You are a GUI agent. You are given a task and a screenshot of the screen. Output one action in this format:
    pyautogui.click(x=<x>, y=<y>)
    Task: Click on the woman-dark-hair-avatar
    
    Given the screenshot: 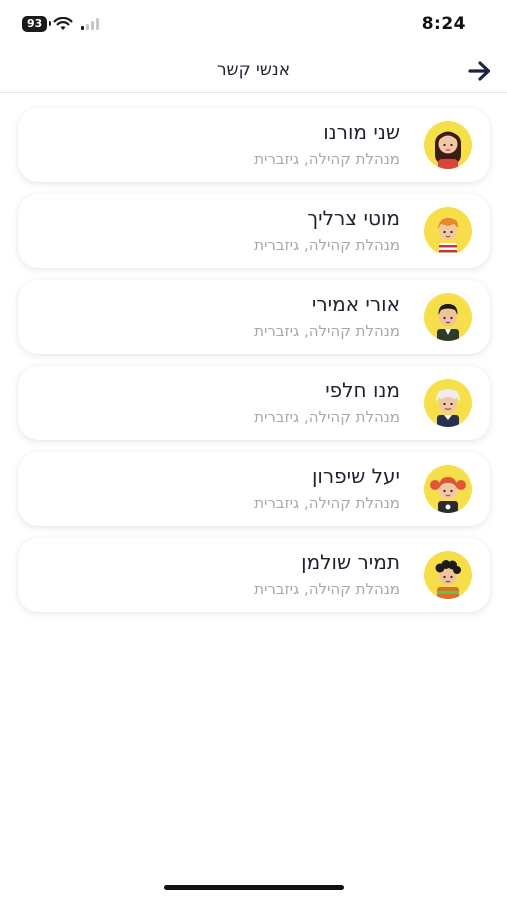 What is the action you would take?
    pyautogui.click(x=448, y=145)
    